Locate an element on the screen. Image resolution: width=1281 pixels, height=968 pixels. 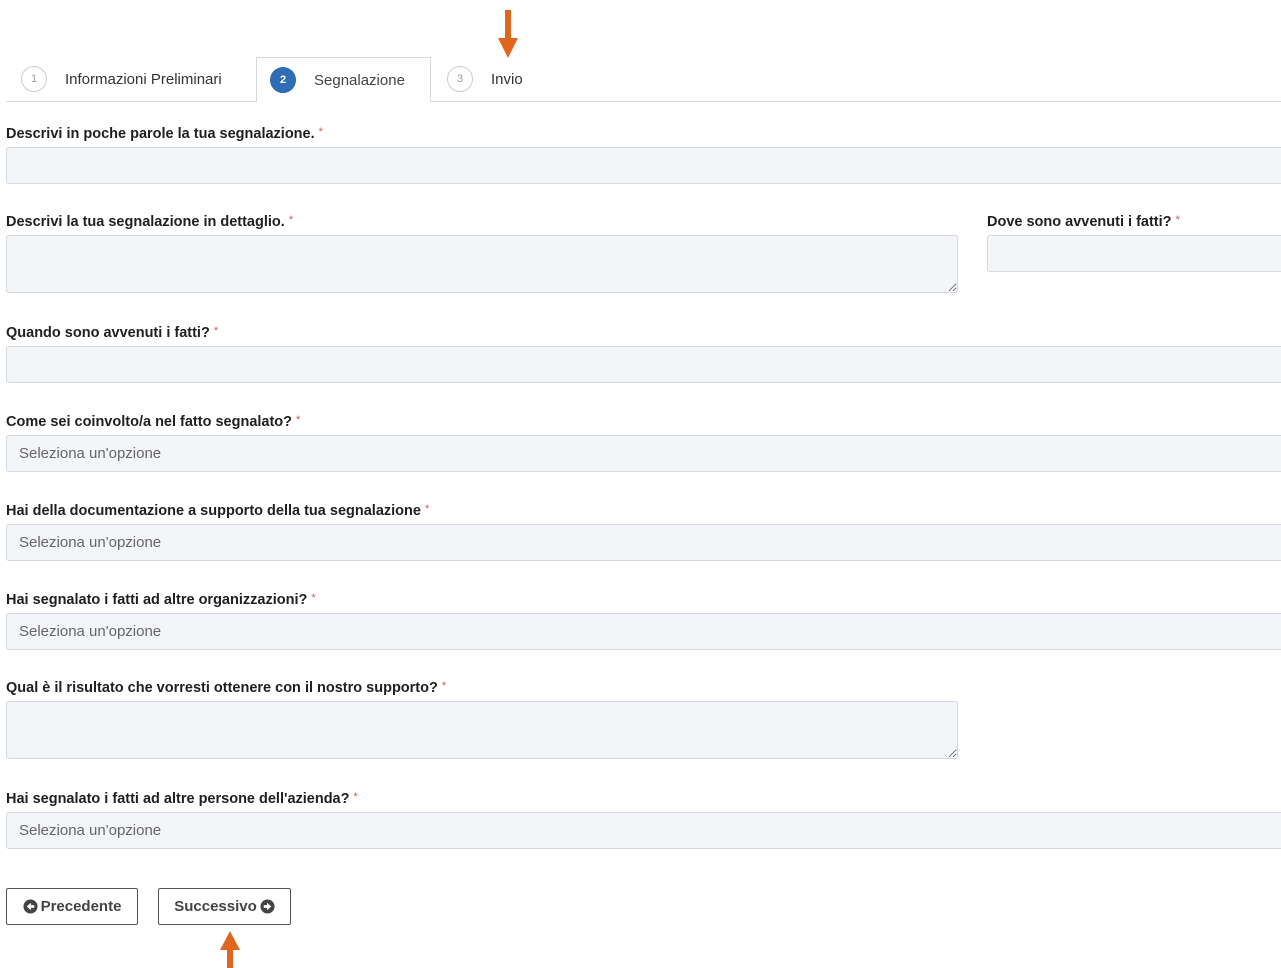
tab-label: Invio is located at coordinates (507, 79).